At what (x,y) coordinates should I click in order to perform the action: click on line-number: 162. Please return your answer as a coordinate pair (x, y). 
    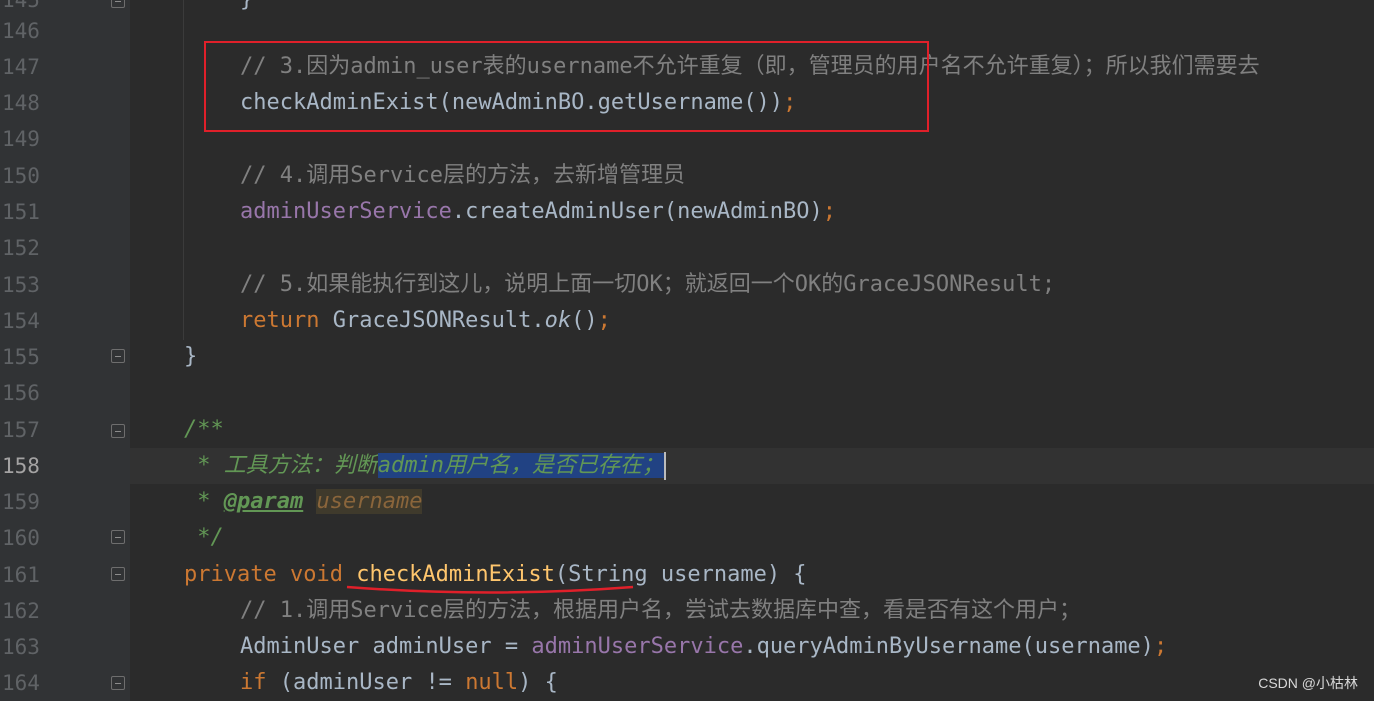
    Looking at the image, I should click on (21, 611).